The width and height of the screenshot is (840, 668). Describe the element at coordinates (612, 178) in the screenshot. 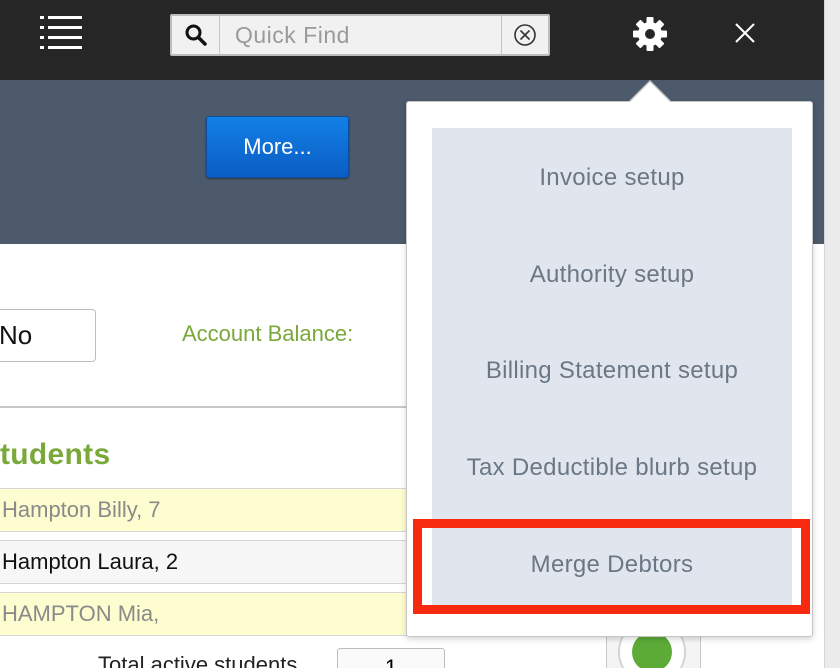

I see `menu-item-invoice-setup: Invoice setup` at that location.